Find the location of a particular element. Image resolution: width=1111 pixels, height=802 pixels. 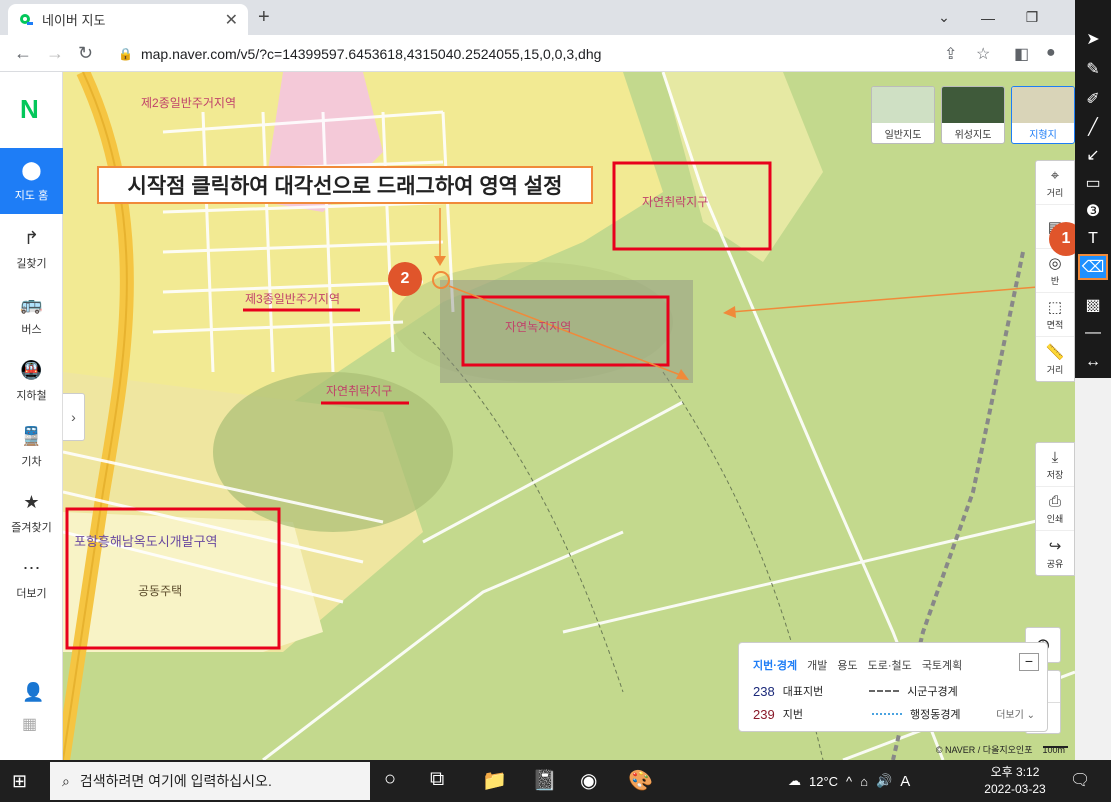

reload-icon: ↻ is located at coordinates (85, 53).